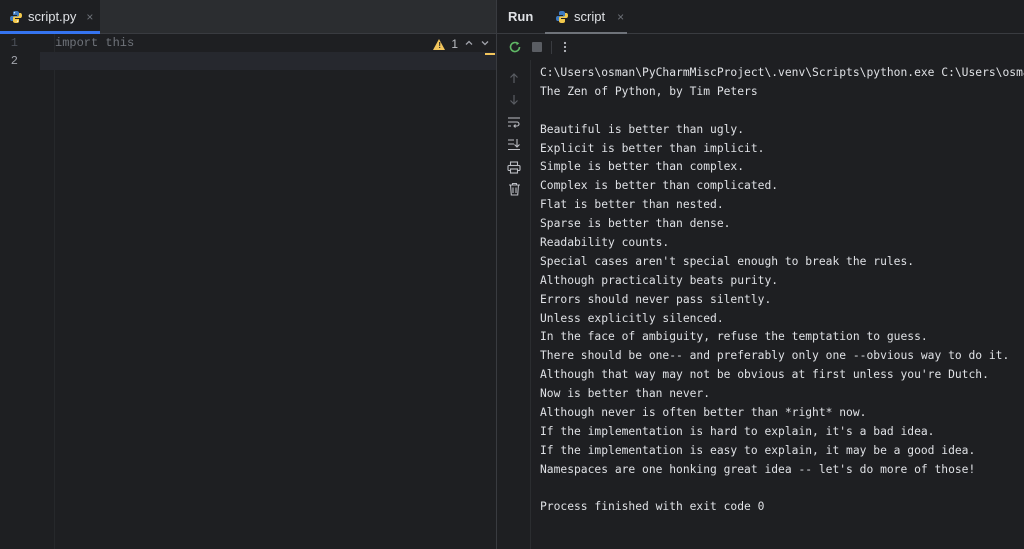  What do you see at coordinates (514, 144) in the screenshot?
I see `scroll-to-end-icon` at bounding box center [514, 144].